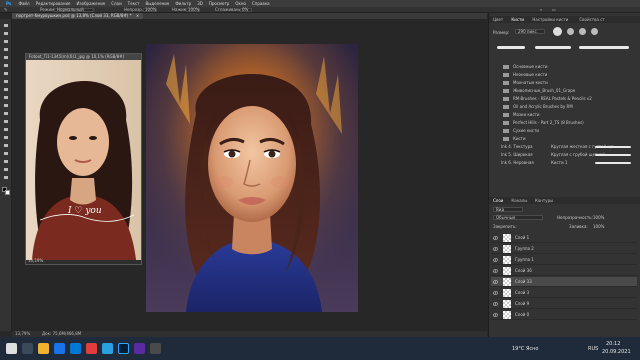 The width and height of the screenshot is (640, 360). Describe the element at coordinates (598, 217) in the screenshot. I see `layer-opacity-value: 100%` at that location.